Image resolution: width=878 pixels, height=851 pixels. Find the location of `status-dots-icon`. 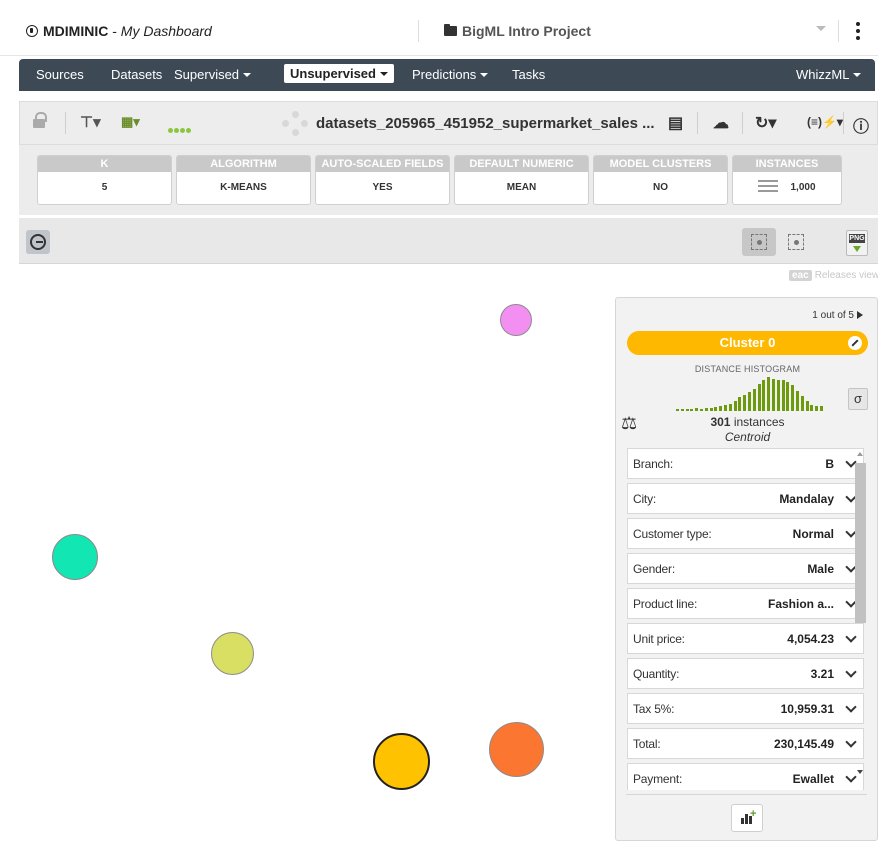

status-dots-icon is located at coordinates (180, 129).